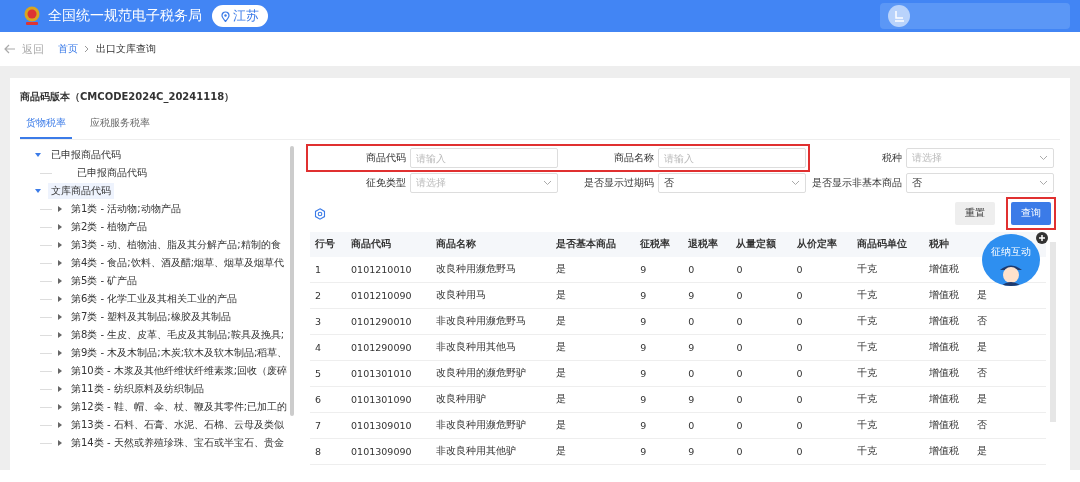 The image size is (1080, 482). Describe the element at coordinates (318, 451) in the screenshot. I see `table-cell: 8` at that location.